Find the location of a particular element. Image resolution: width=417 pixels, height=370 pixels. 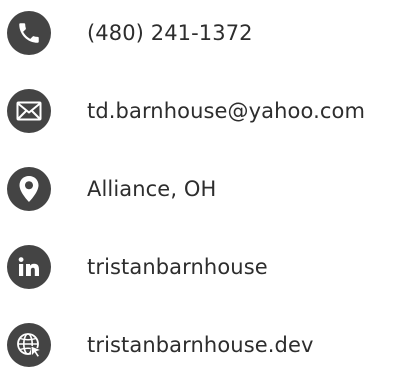

contact-row-linkedin: tristanbarnhouse is located at coordinates (208, 267).